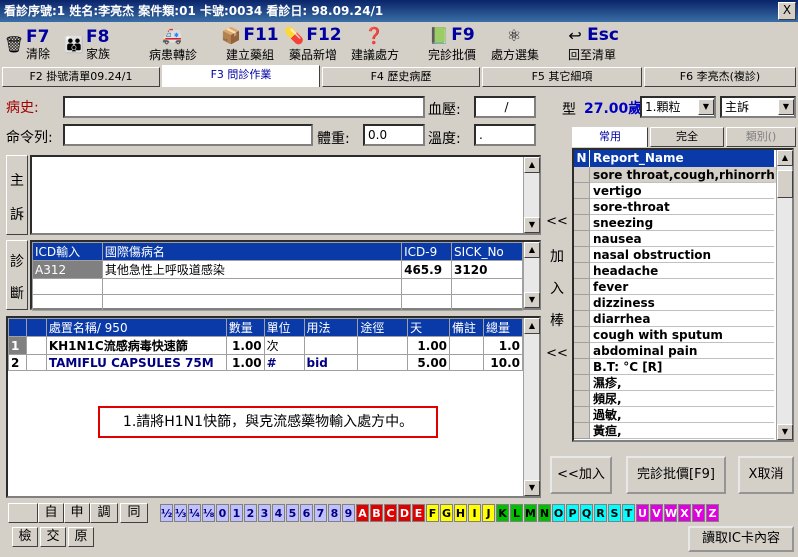  I want to click on add-vertical-bar: << 加 入 棒 <<, so click(557, 289).